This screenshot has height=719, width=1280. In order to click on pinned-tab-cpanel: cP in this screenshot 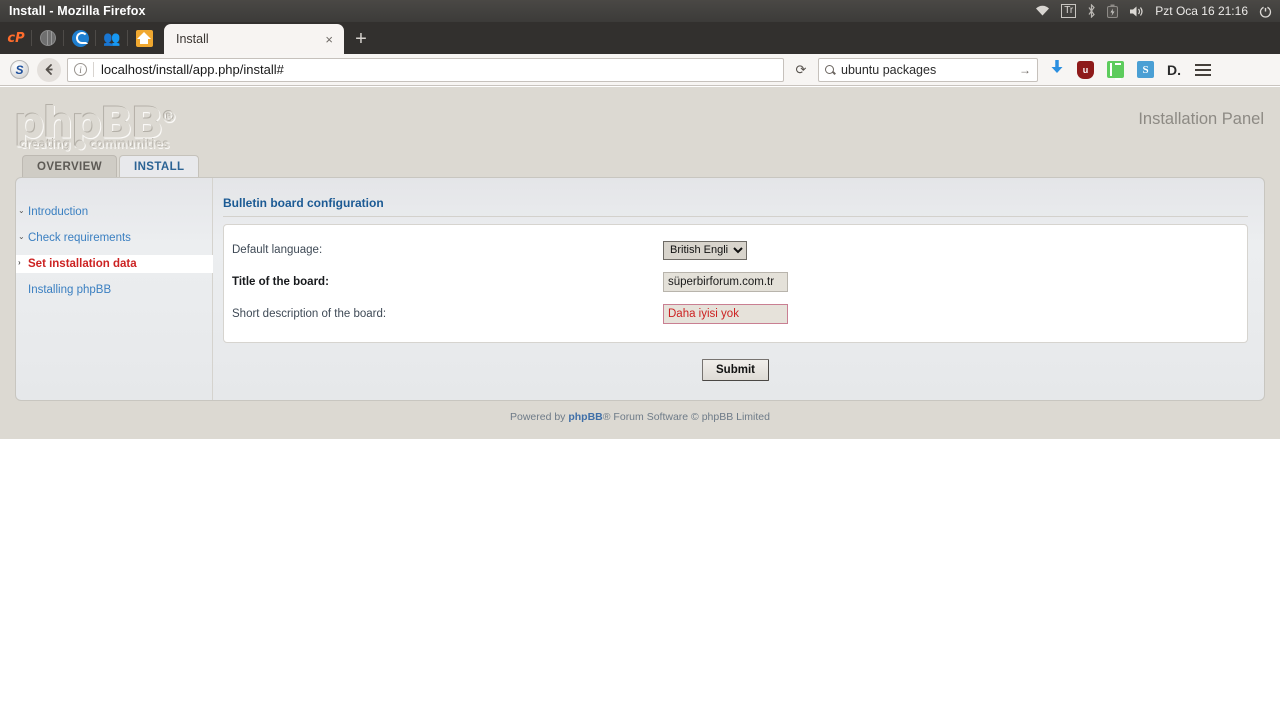, I will do `click(16, 38)`.